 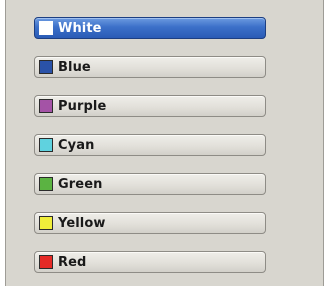 What do you see at coordinates (46, 106) in the screenshot?
I see `purple-swatch-icon` at bounding box center [46, 106].